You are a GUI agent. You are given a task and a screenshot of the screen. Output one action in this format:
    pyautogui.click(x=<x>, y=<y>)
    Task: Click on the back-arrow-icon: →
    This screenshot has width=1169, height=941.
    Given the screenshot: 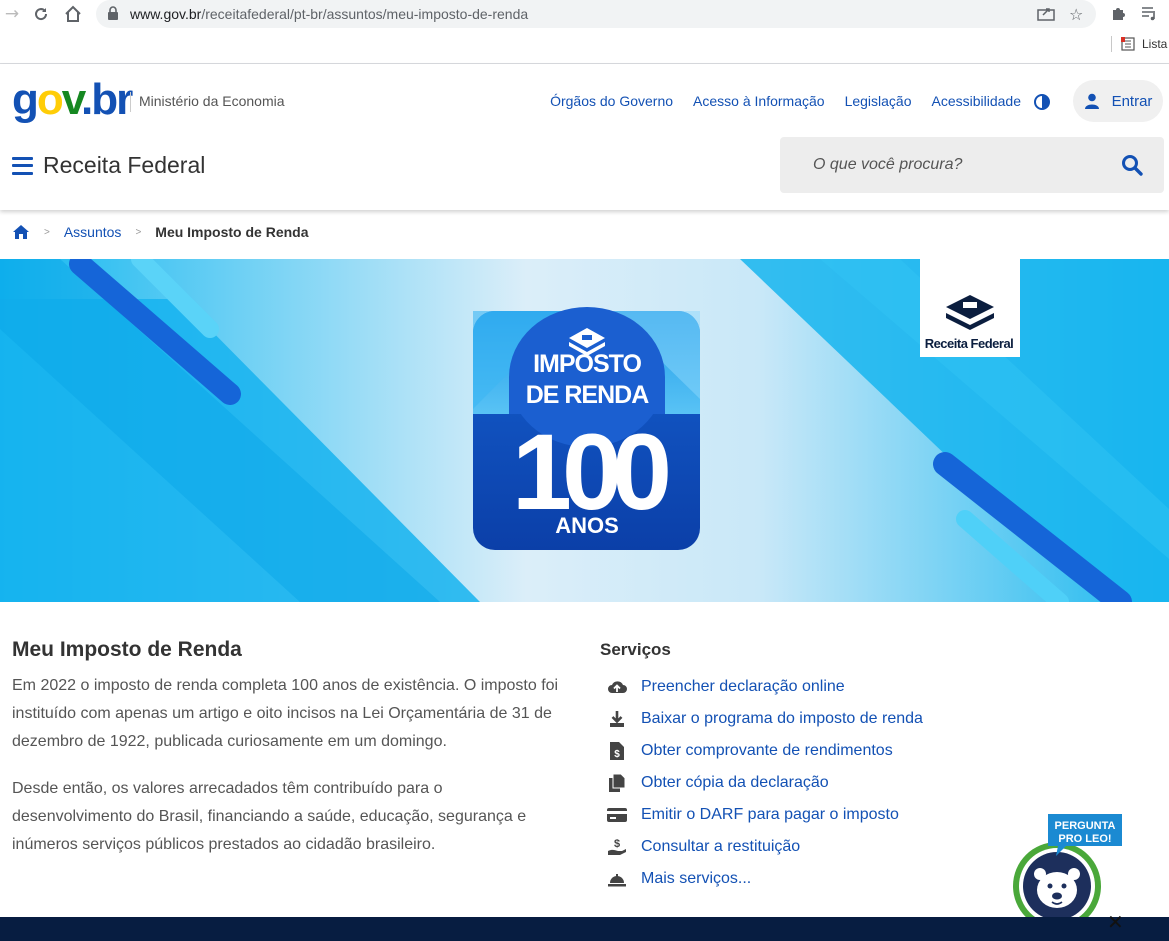 What is the action you would take?
    pyautogui.click(x=12, y=14)
    